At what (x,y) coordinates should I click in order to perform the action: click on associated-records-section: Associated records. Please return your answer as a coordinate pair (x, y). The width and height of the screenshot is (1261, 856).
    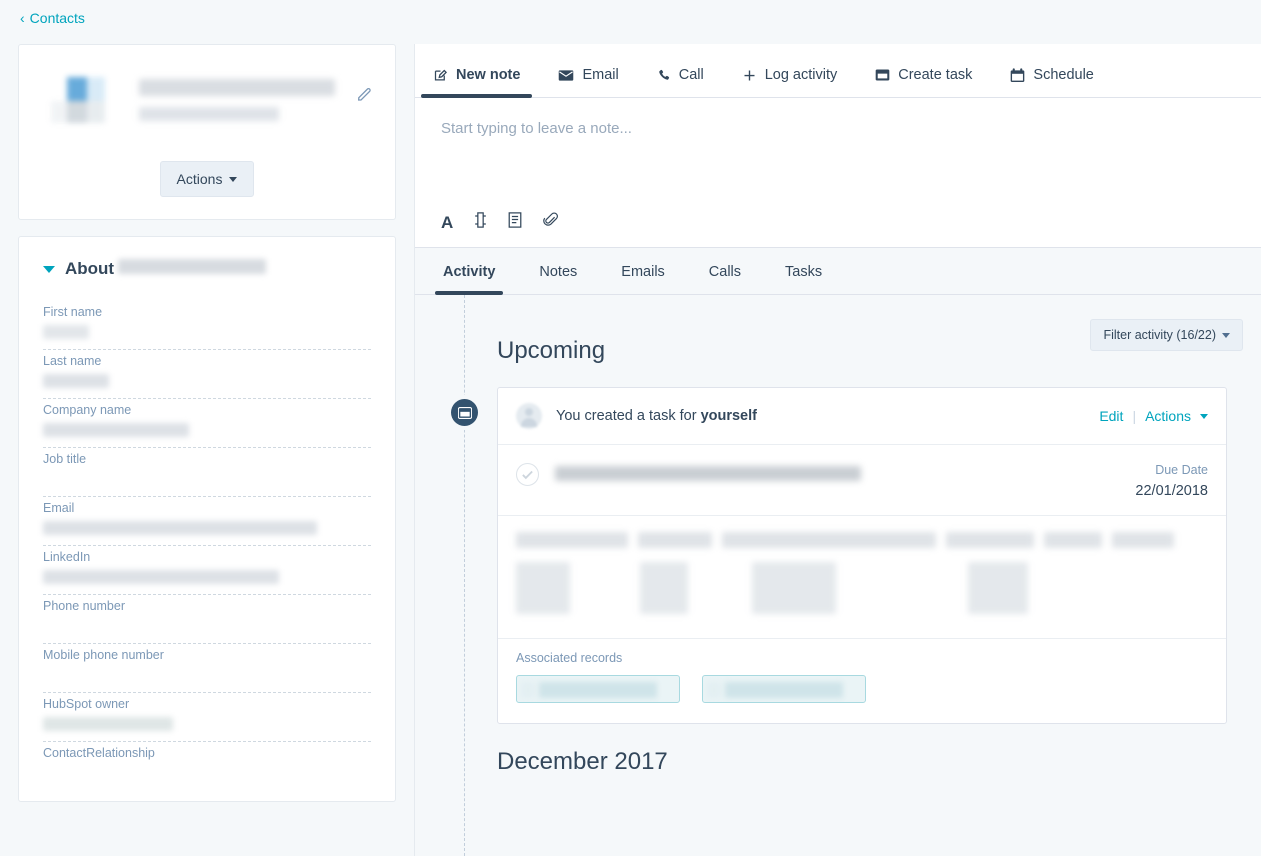
    Looking at the image, I should click on (862, 680).